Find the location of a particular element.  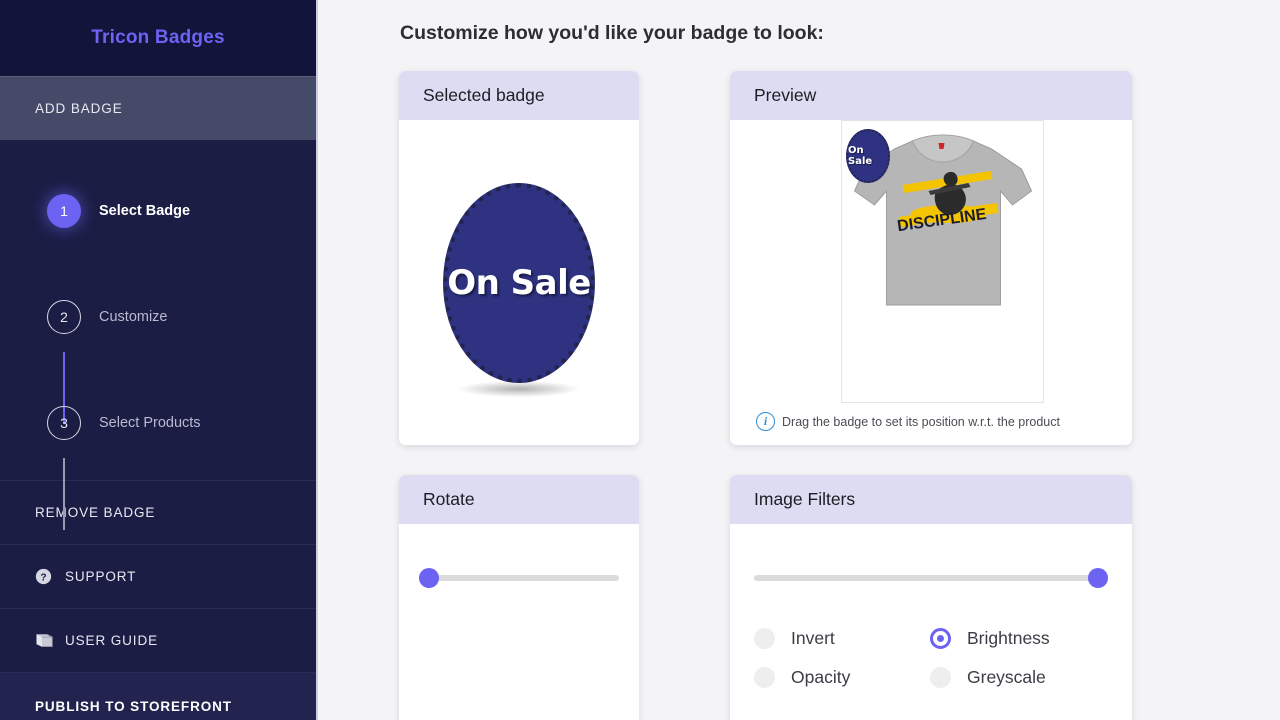

selected-badge-body: On Sale is located at coordinates (519, 282).